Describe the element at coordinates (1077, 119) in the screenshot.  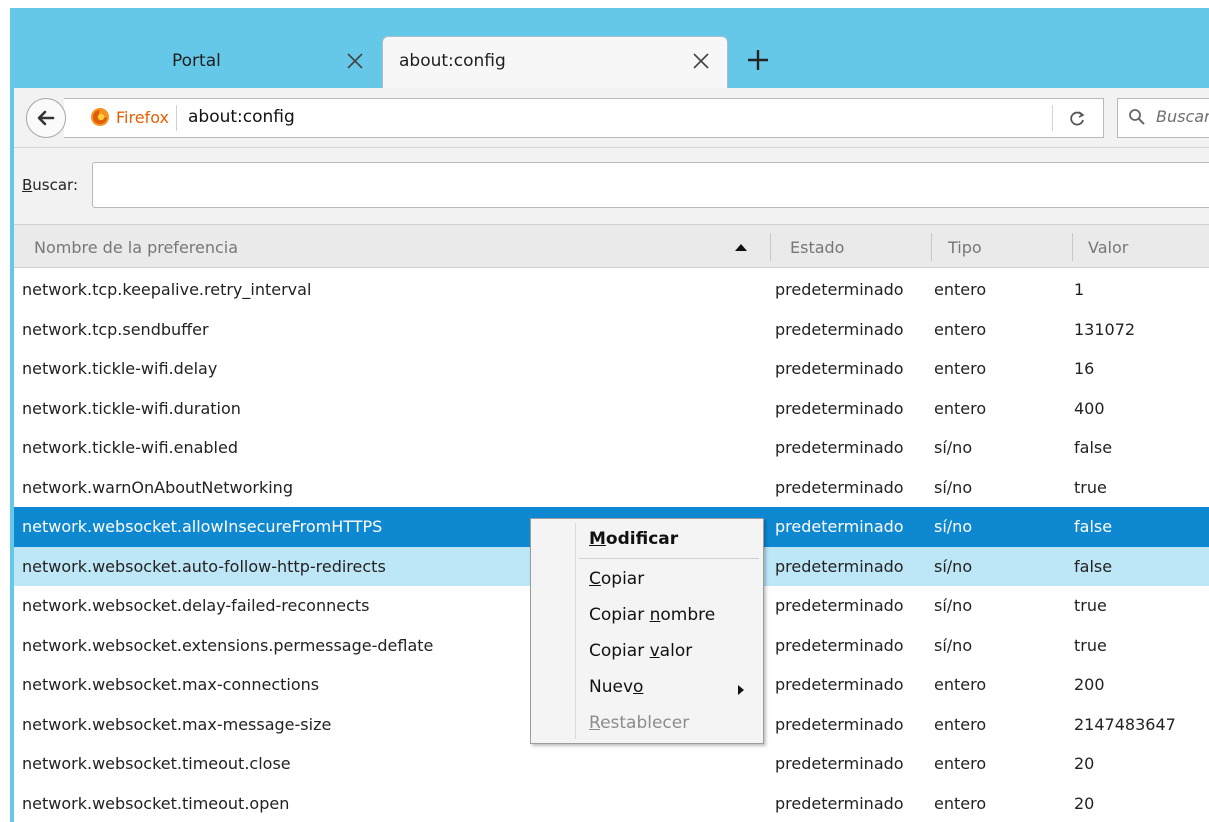
I see `reload-button` at that location.